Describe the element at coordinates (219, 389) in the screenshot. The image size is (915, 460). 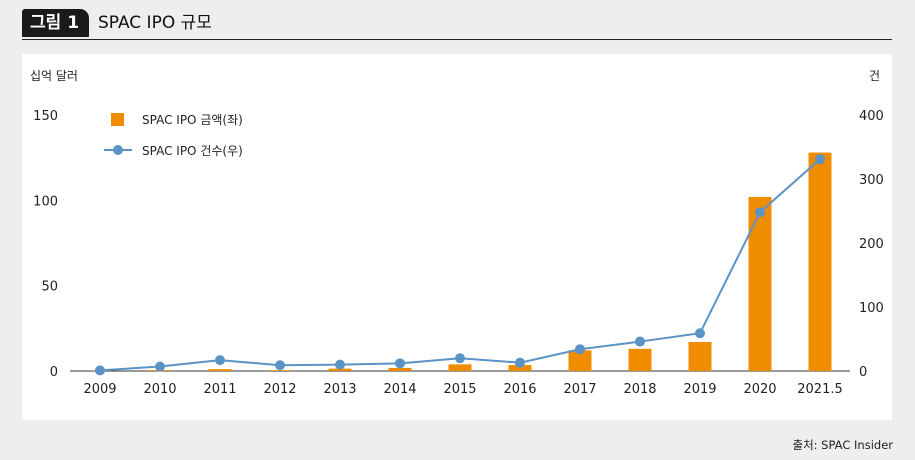
I see `x-tick-label: 2011` at that location.